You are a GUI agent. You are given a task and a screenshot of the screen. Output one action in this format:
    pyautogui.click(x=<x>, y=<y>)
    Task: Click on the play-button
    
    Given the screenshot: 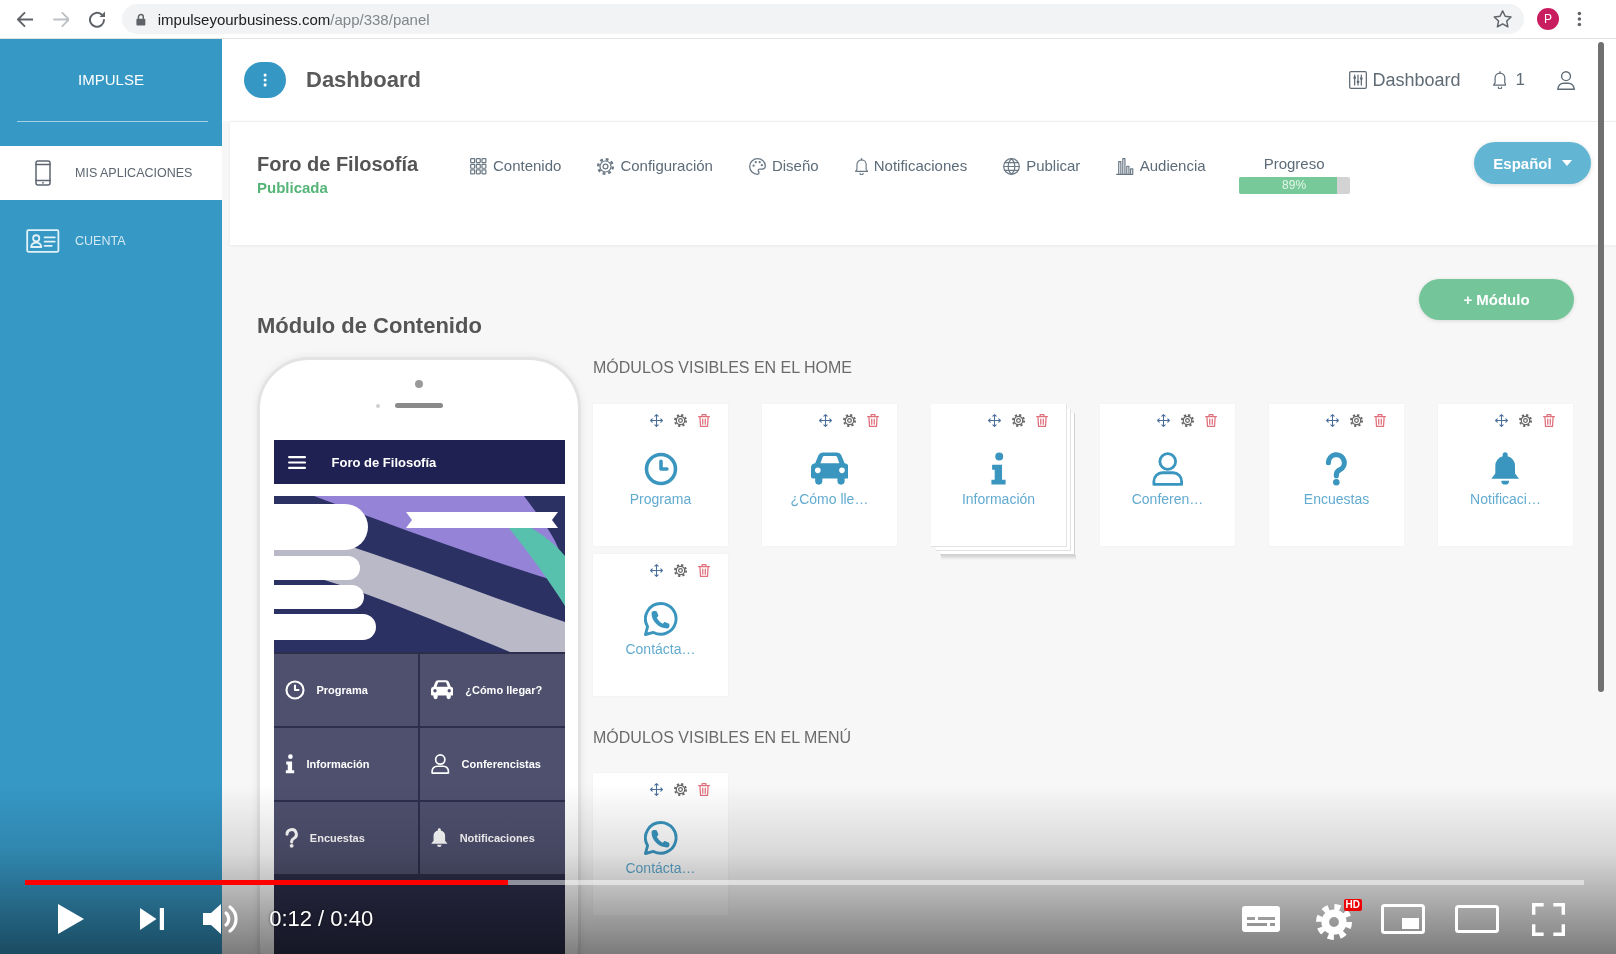 What is the action you would take?
    pyautogui.click(x=71, y=919)
    